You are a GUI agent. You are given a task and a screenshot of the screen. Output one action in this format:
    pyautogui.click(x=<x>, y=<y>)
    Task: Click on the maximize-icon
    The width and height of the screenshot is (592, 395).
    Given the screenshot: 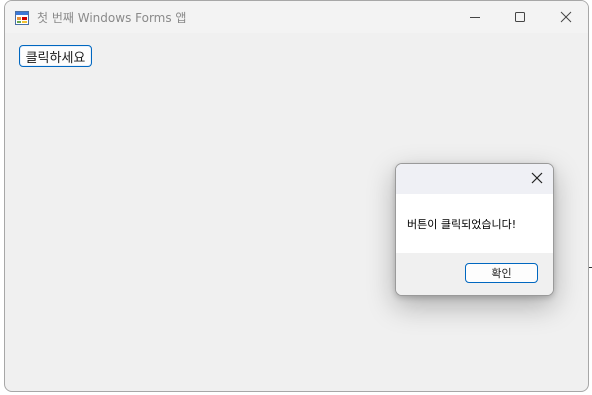 What is the action you would take?
    pyautogui.click(x=520, y=17)
    